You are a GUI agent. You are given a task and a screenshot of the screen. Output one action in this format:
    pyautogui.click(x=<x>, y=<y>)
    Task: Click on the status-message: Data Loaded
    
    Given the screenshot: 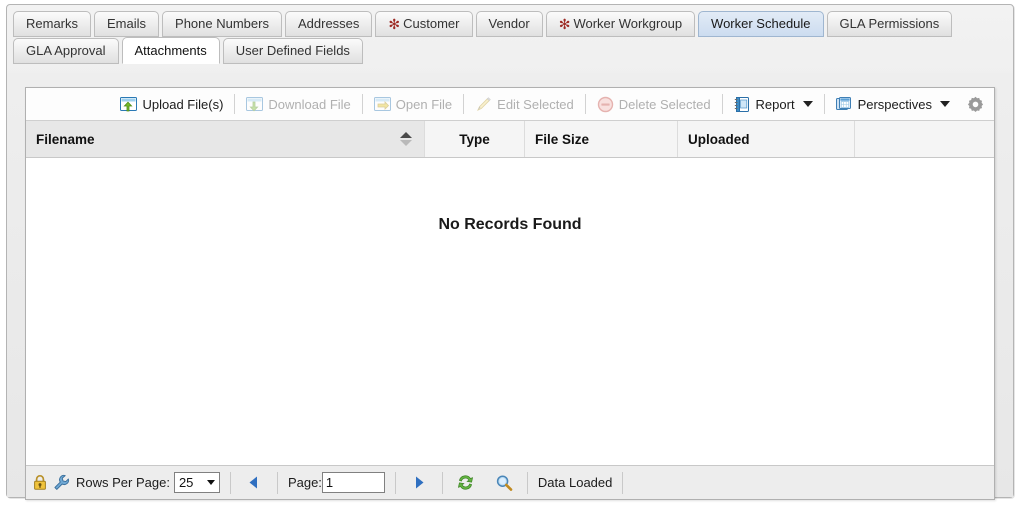 What is the action you would take?
    pyautogui.click(x=575, y=482)
    